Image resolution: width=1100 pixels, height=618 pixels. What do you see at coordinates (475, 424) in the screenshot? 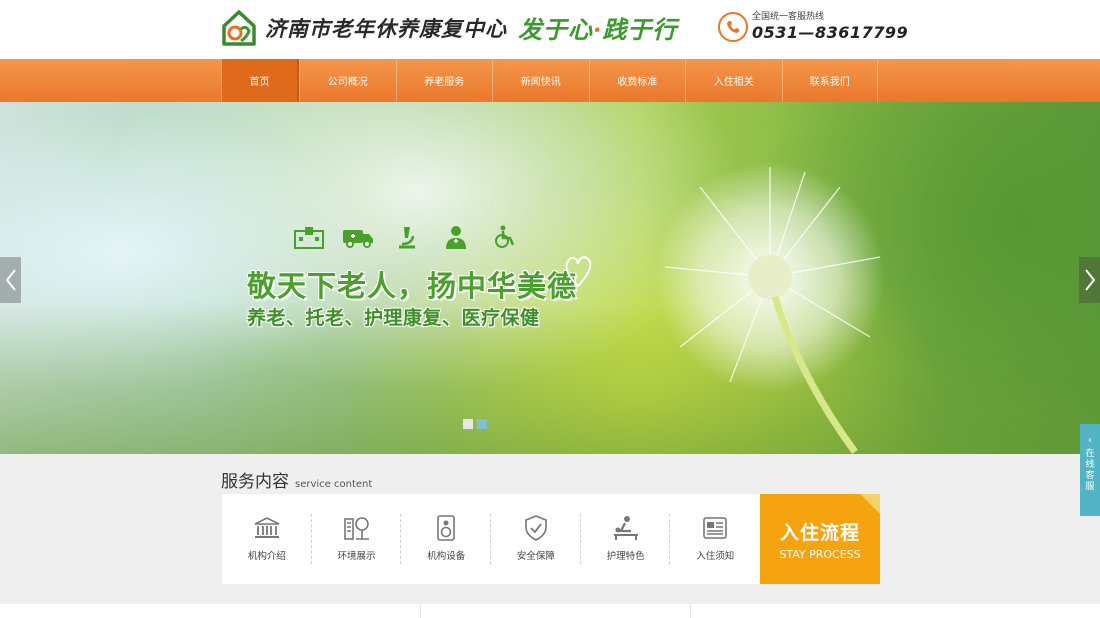
I see `banner-pagination` at bounding box center [475, 424].